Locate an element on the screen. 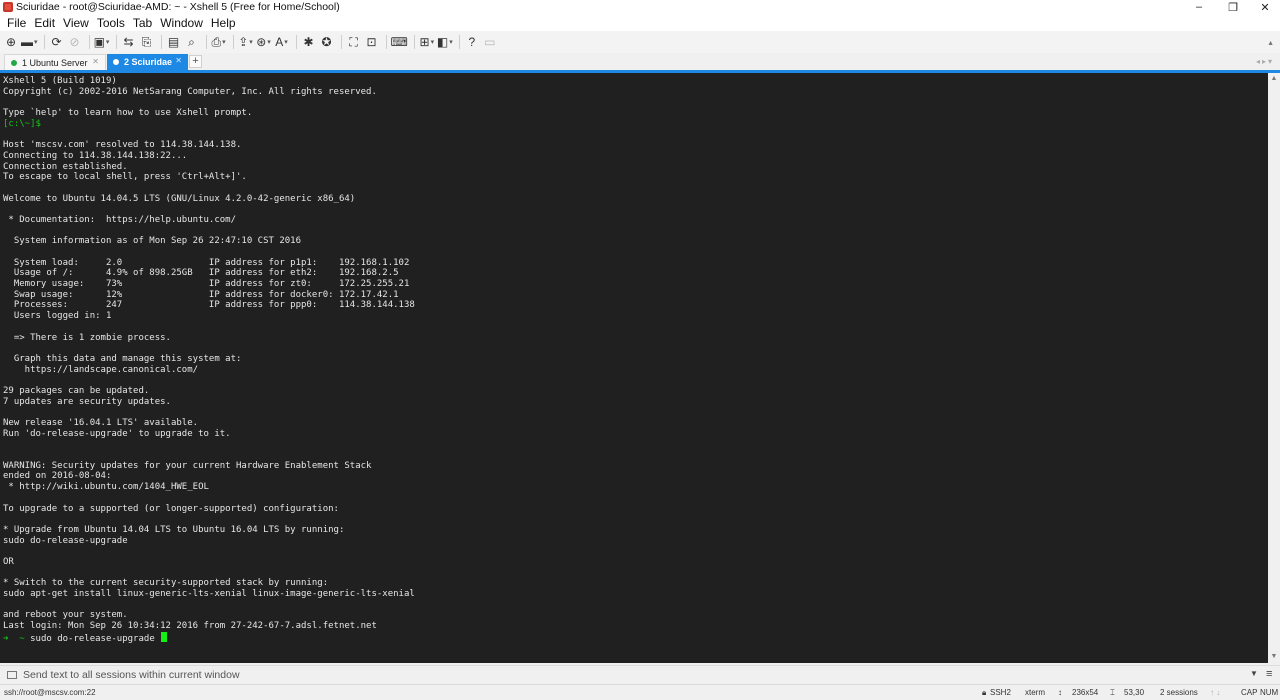 Image resolution: width=1280 pixels, height=700 pixels. lock-icon: ⊡ is located at coordinates (372, 42).